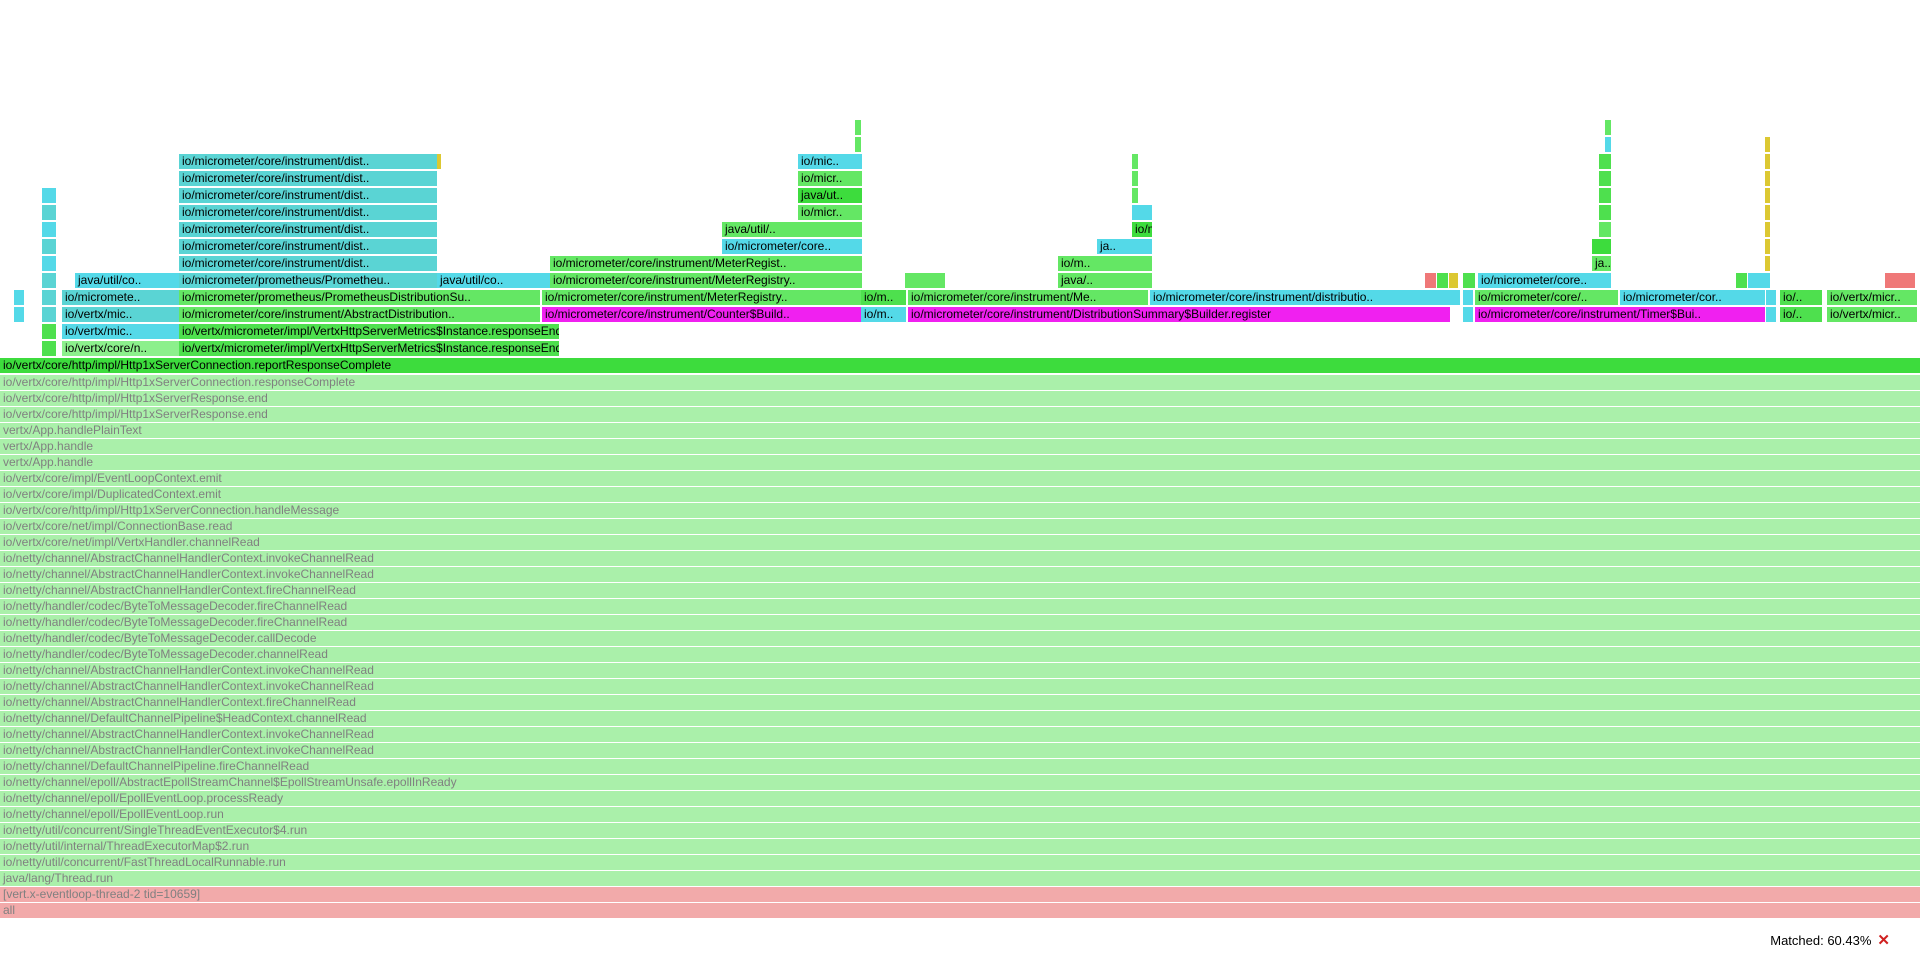  What do you see at coordinates (1801, 314) in the screenshot?
I see `flame-frame: io/..` at bounding box center [1801, 314].